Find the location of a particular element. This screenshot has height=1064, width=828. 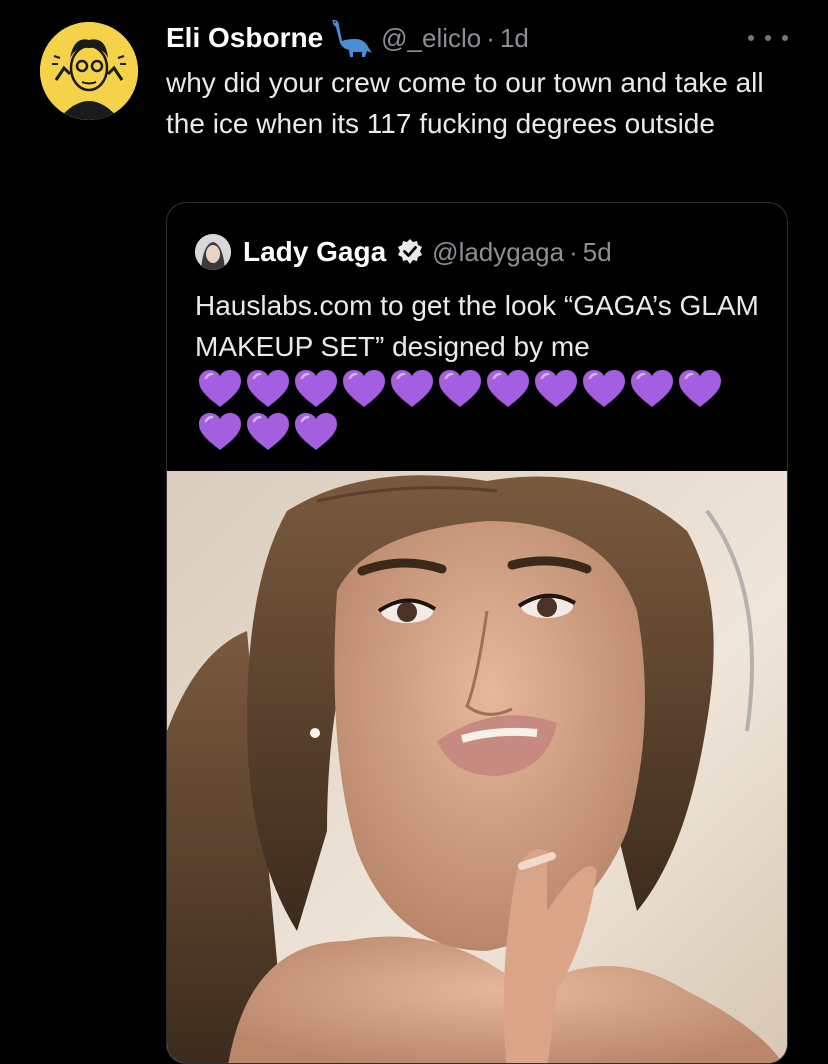

quoted-author-handle: @ladygaga is located at coordinates (498, 252).